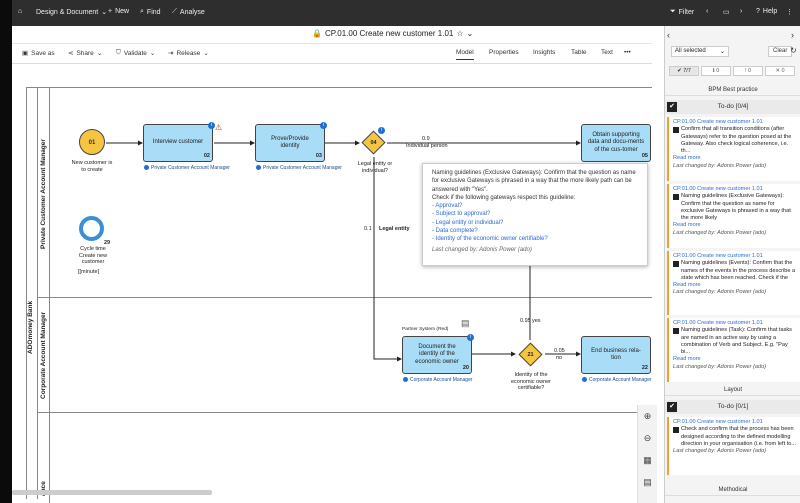 This screenshot has height=503, width=800. I want to click on gateway-label: Legal entity or individual?, so click(375, 167).